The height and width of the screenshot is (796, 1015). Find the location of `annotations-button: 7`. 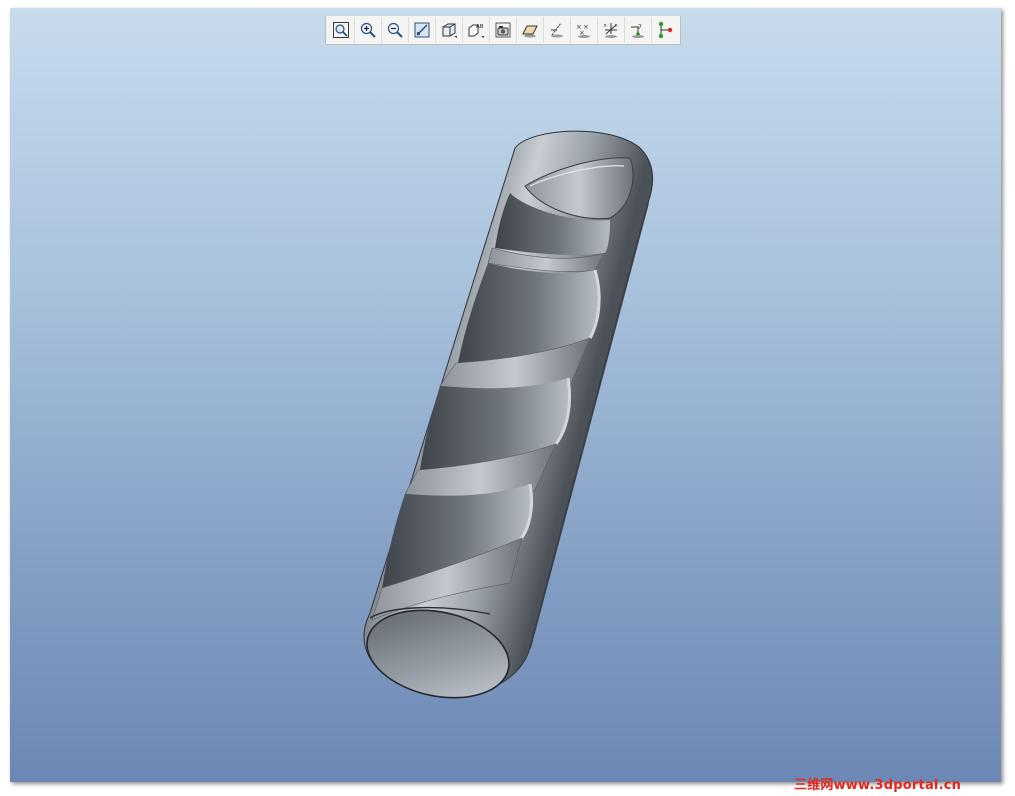

annotations-button: 7 is located at coordinates (638, 30).